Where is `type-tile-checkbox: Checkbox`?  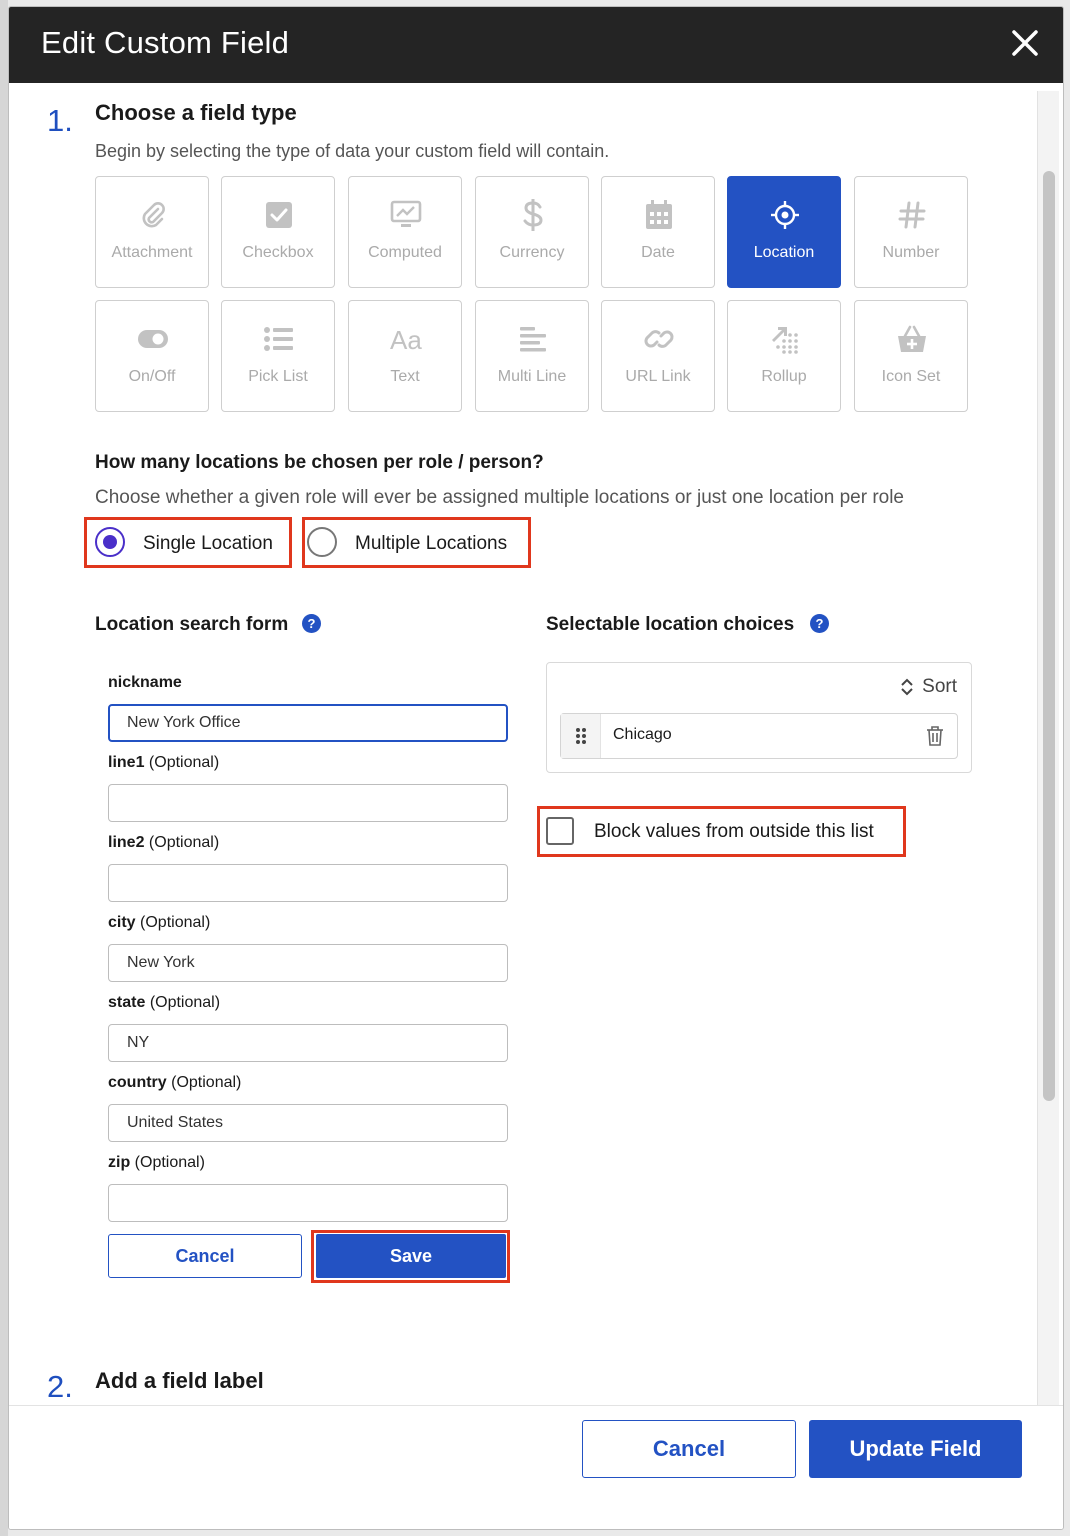 type-tile-checkbox: Checkbox is located at coordinates (278, 232).